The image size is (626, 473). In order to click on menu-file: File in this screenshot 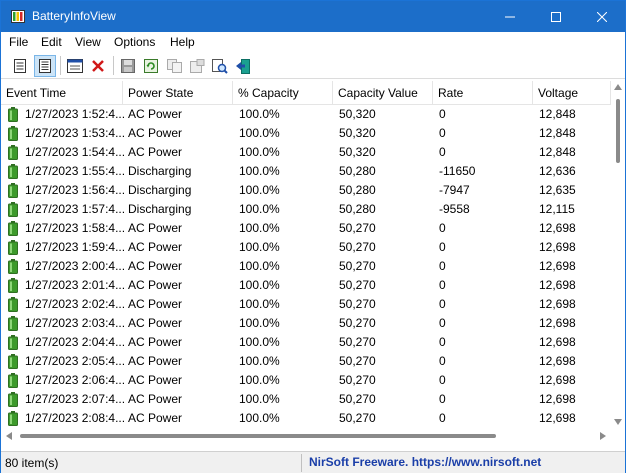, I will do `click(18, 42)`.